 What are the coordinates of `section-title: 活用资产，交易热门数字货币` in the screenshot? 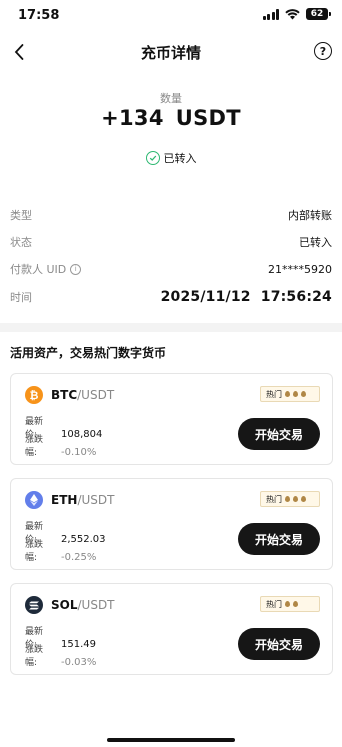 It's located at (88, 353).